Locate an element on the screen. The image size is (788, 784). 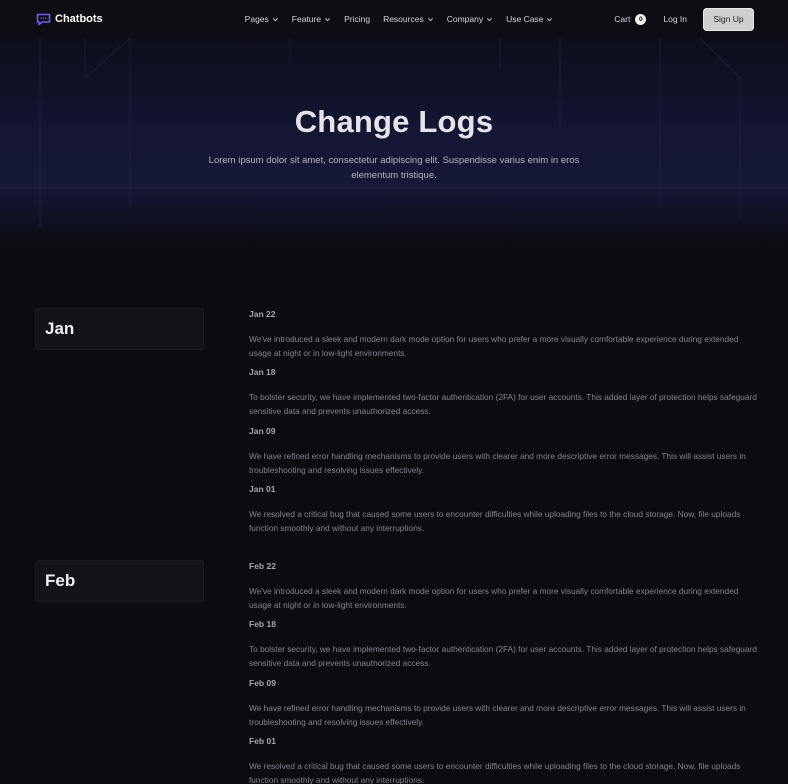
menu-item-pricing: Pricing is located at coordinates (357, 19).